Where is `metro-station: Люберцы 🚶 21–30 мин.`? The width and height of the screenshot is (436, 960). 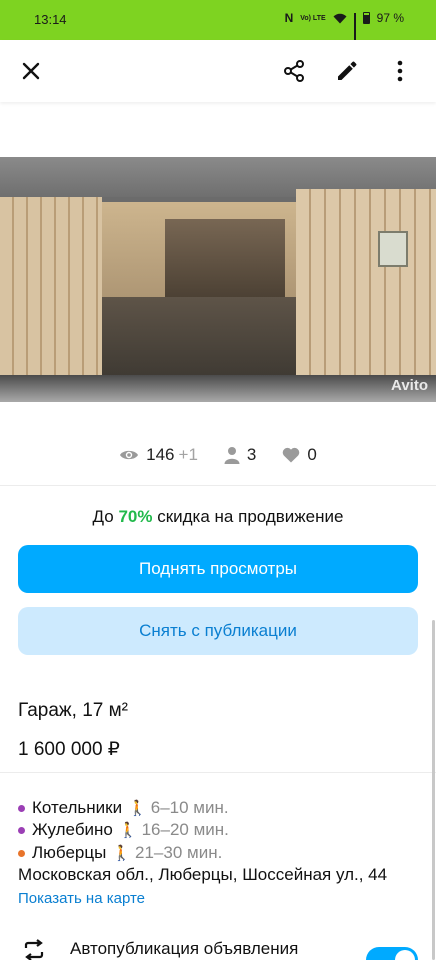 metro-station: Люберцы 🚶 21–30 мин. is located at coordinates (120, 853).